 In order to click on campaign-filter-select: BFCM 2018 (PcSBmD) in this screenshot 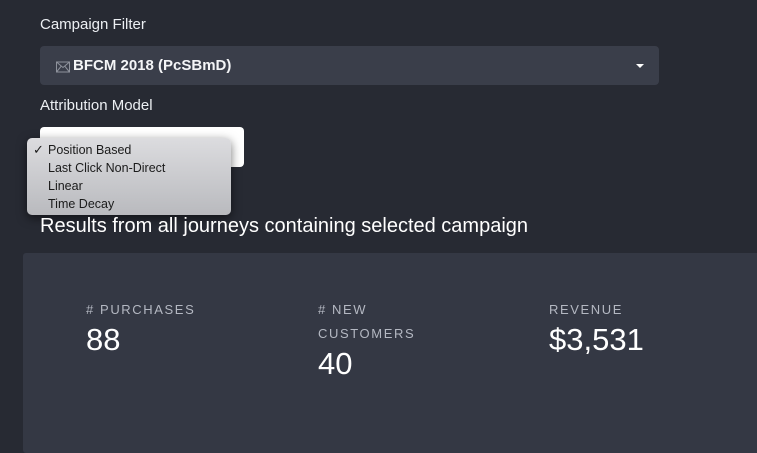, I will do `click(349, 65)`.